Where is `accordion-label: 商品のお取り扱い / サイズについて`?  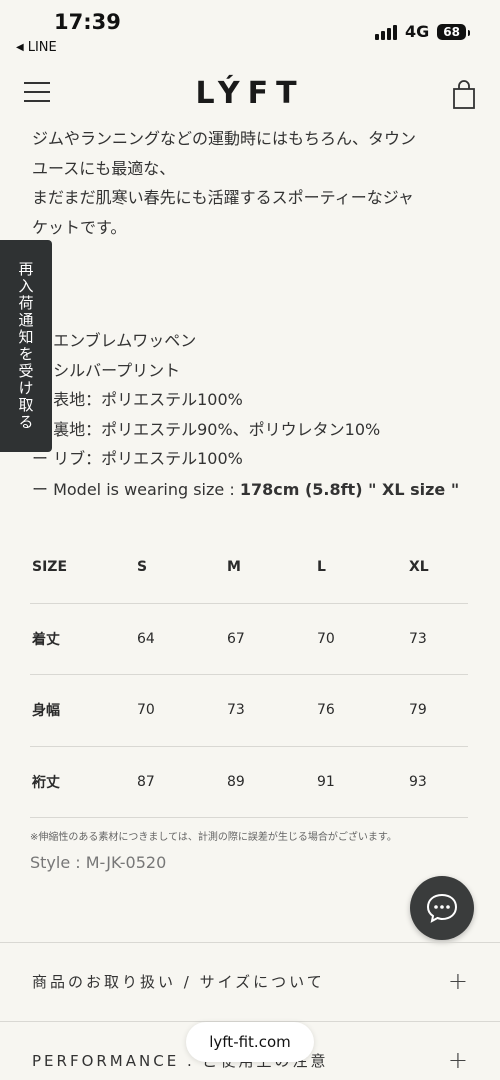 accordion-label: 商品のお取り扱い / サイズについて is located at coordinates (178, 982).